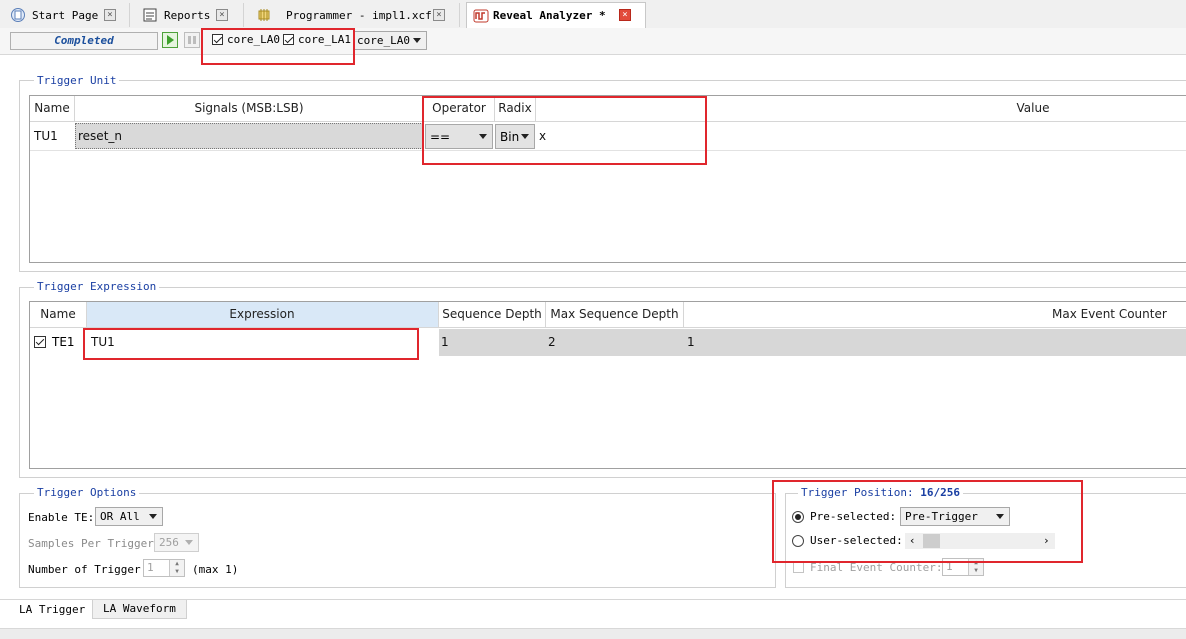 The width and height of the screenshot is (1186, 639). I want to click on enable-te-label: Enable TE:, so click(61, 517).